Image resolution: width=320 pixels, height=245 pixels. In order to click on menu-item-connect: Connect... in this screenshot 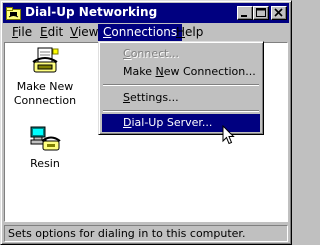, I will do `click(181, 54)`.